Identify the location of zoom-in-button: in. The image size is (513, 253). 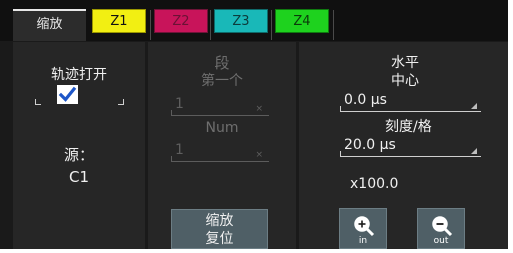
(363, 228).